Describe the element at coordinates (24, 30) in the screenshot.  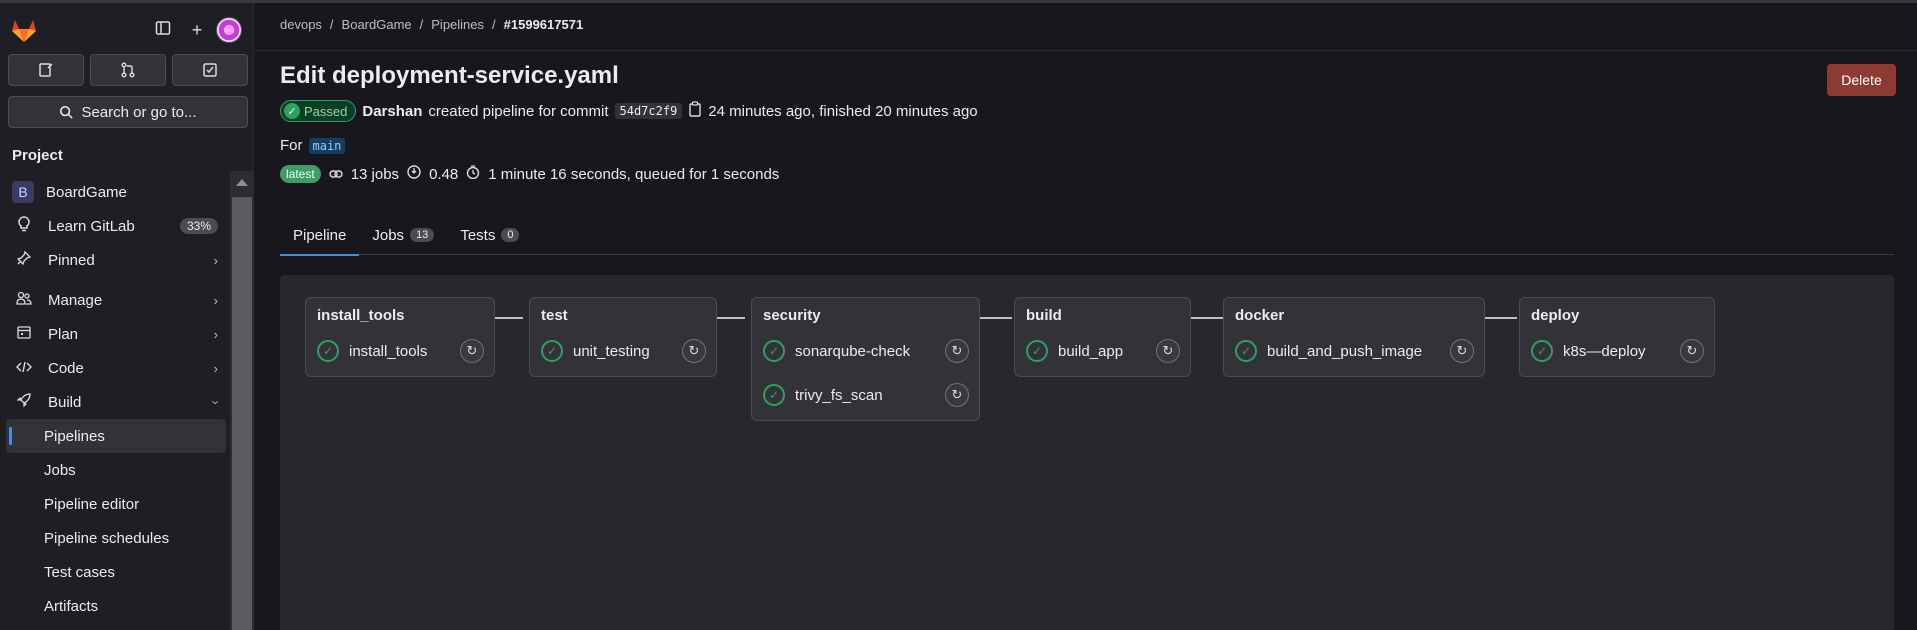
I see `gitlab-logo-icon` at that location.